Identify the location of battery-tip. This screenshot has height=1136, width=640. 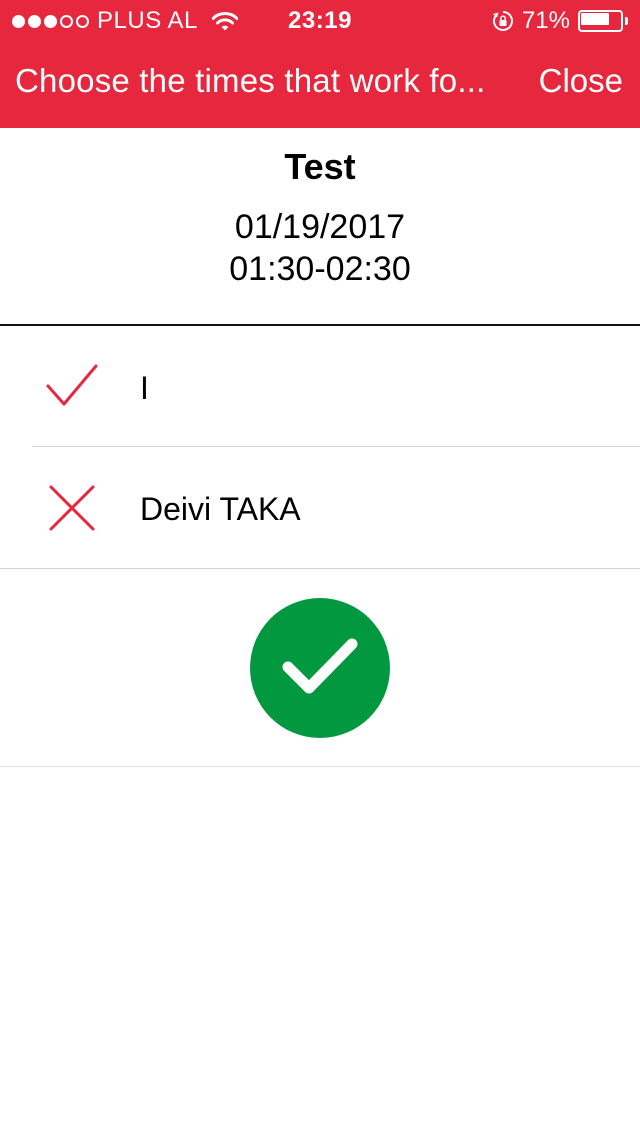
(626, 21).